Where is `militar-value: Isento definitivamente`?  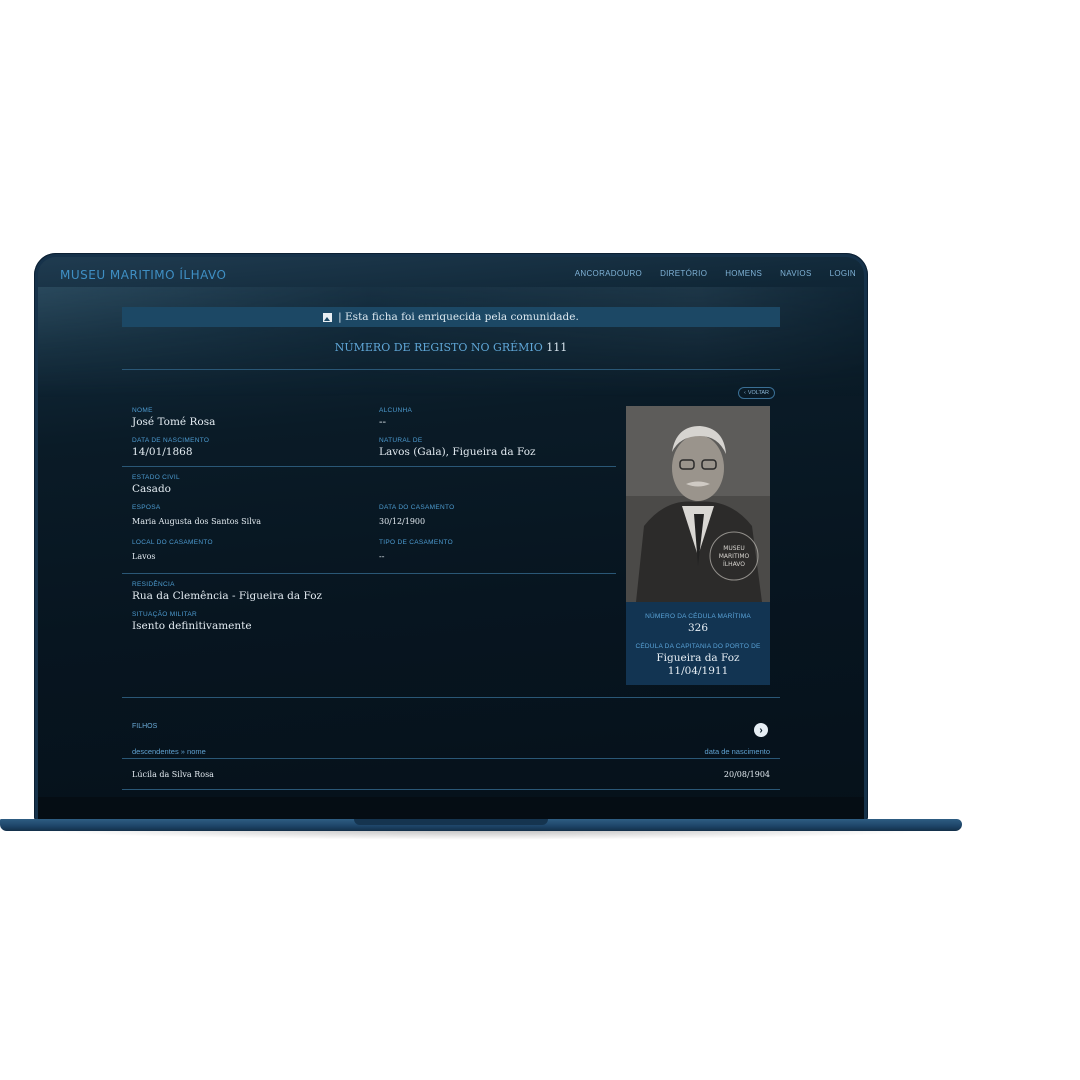
militar-value: Isento definitivamente is located at coordinates (192, 626).